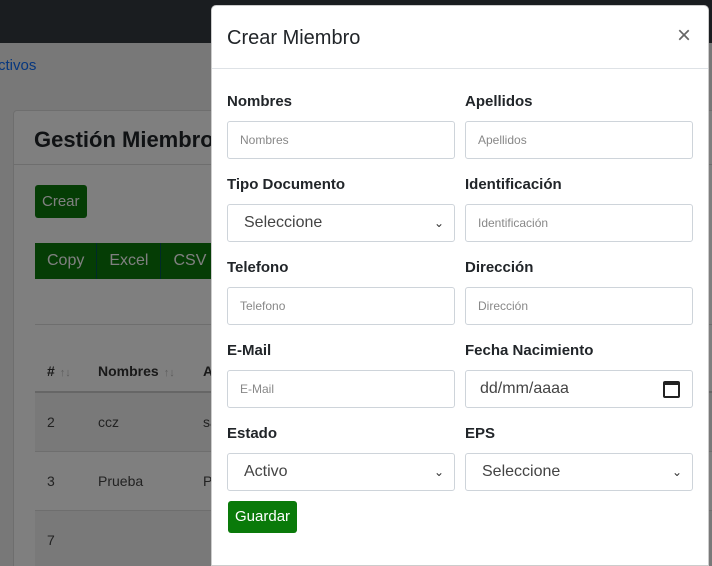  Describe the element at coordinates (341, 140) in the screenshot. I see `nombres-input: Nombres` at that location.